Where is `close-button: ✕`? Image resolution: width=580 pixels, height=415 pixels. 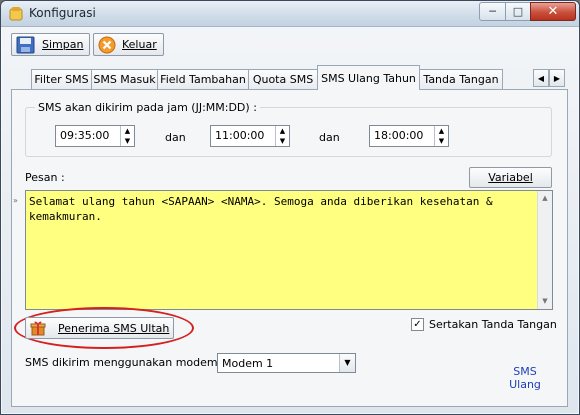
close-button: ✕ is located at coordinates (553, 11).